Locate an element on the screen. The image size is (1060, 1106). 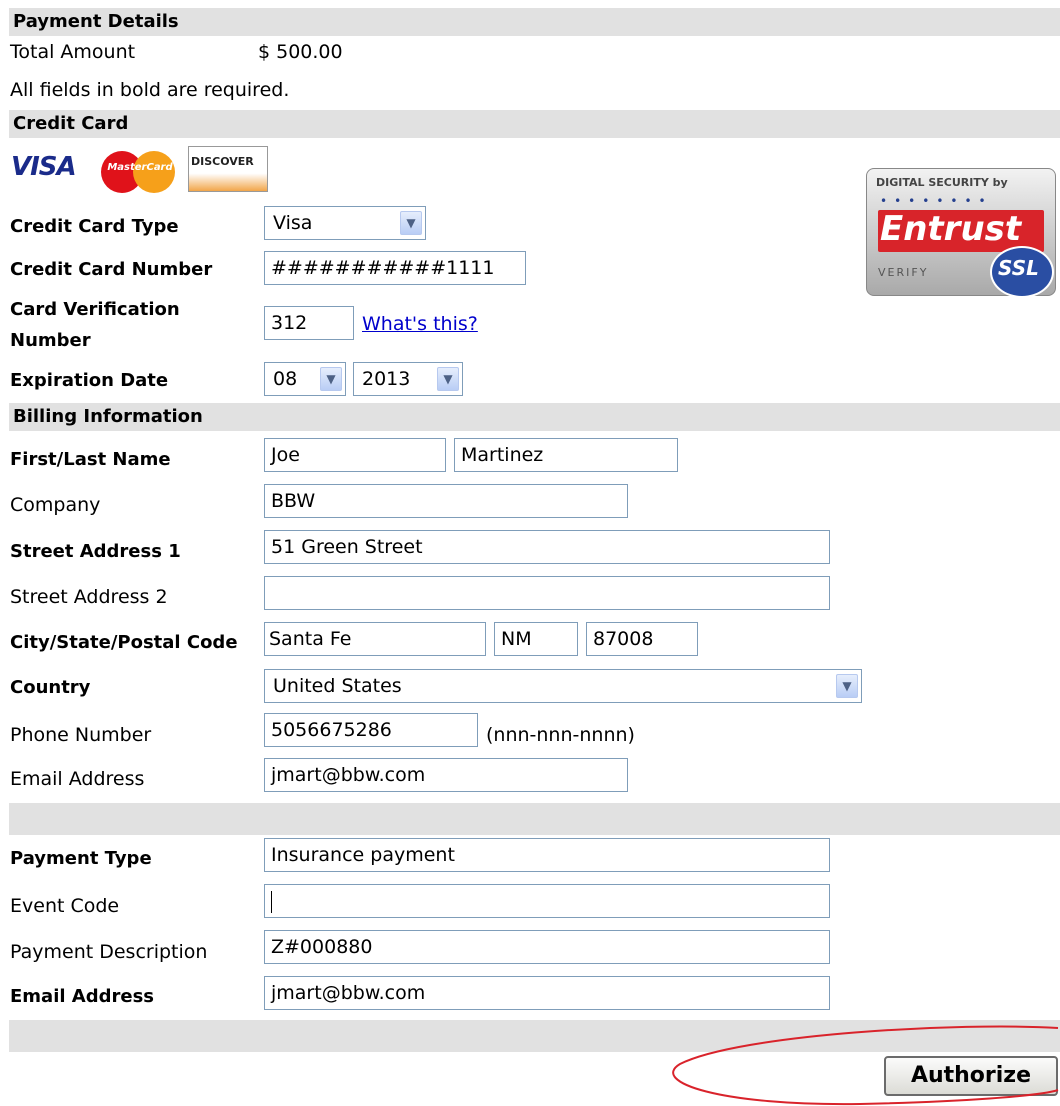
visa-logo: VISA is located at coordinates (44, 167).